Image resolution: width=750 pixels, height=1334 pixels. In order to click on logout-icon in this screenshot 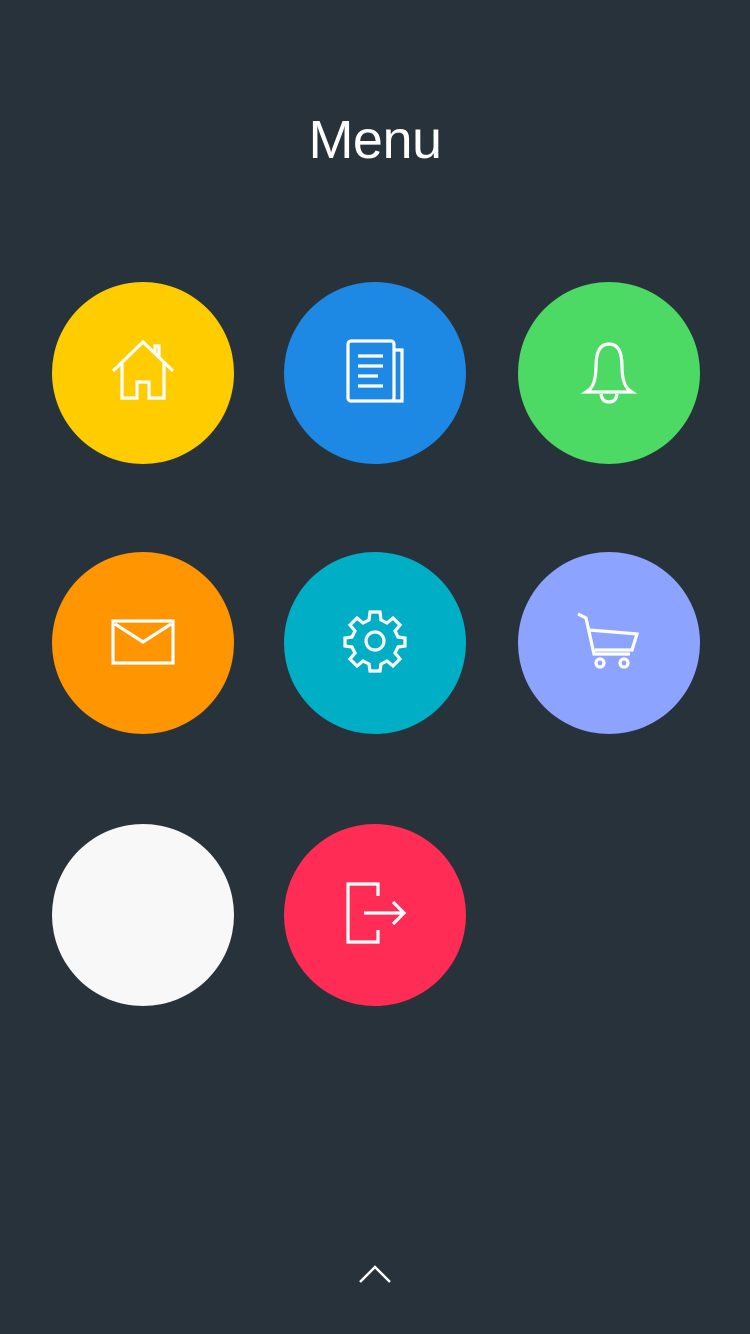, I will do `click(375, 915)`.